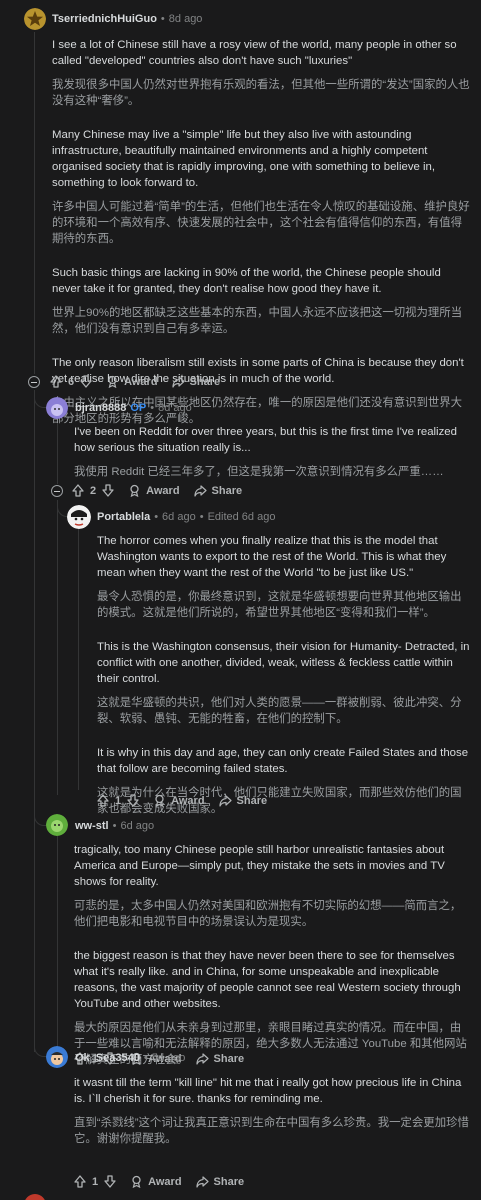 Image resolution: width=481 pixels, height=1200 pixels. What do you see at coordinates (168, 1058) in the screenshot?
I see `comment-time: 5d ago` at bounding box center [168, 1058].